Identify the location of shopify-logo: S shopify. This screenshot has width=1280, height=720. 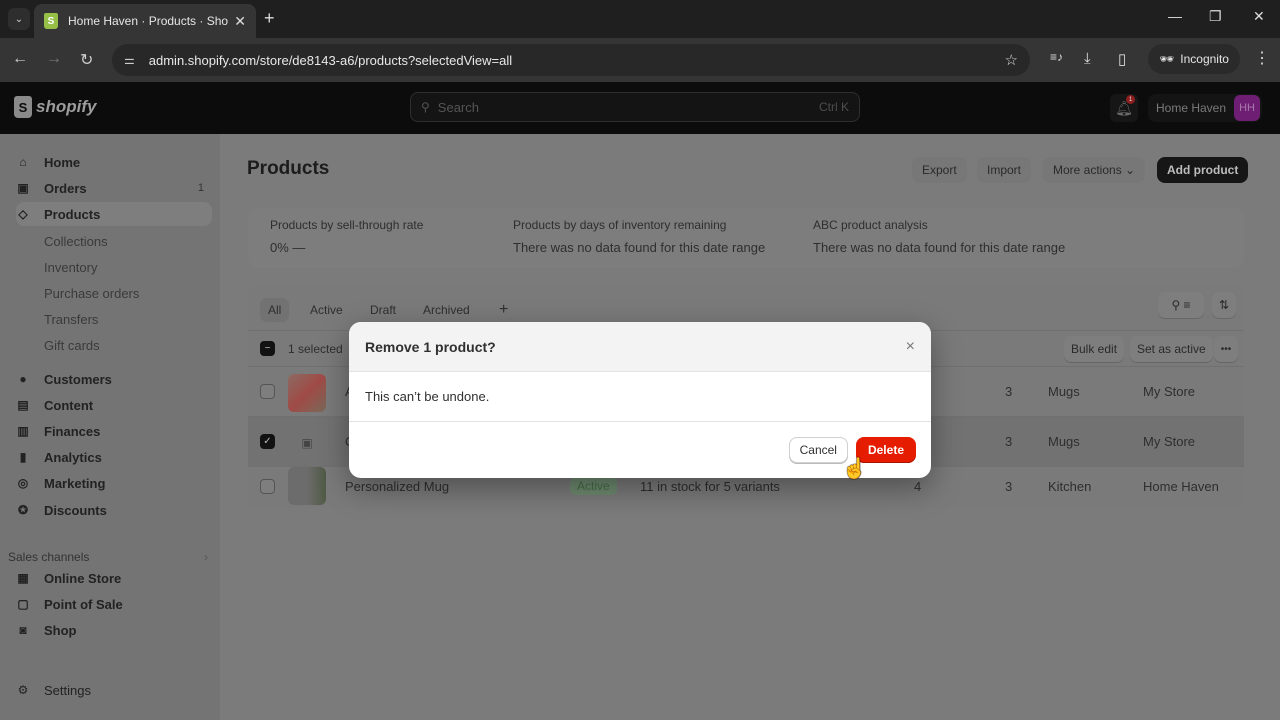
(55, 107).